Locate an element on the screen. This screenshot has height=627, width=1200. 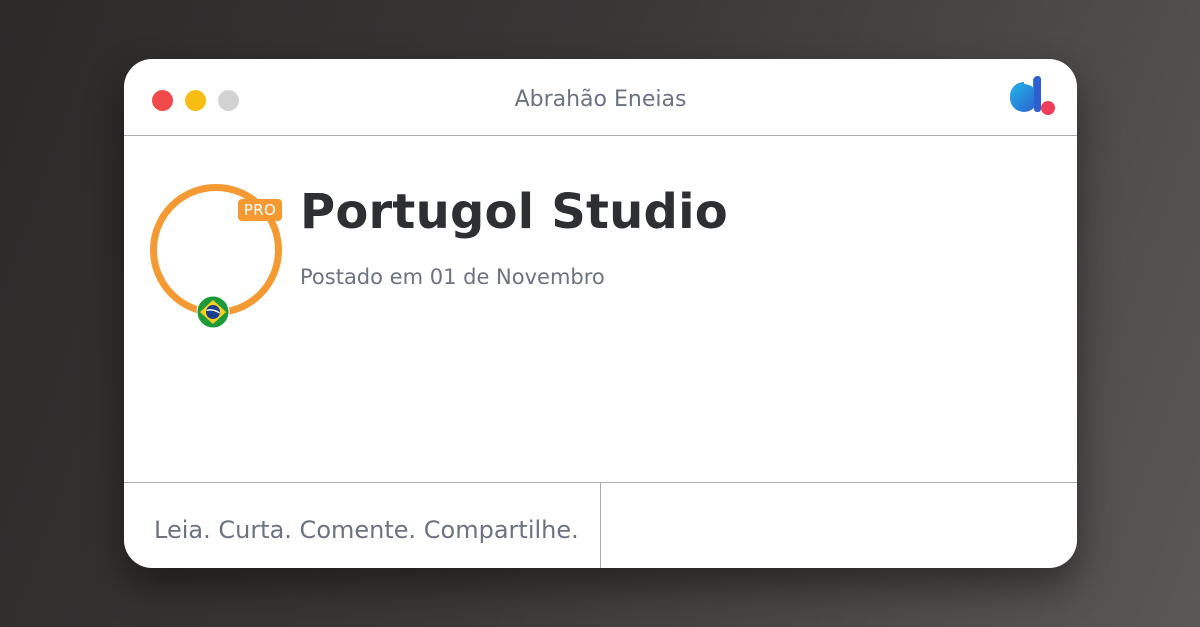
post-title: Portugol Studio is located at coordinates (514, 212).